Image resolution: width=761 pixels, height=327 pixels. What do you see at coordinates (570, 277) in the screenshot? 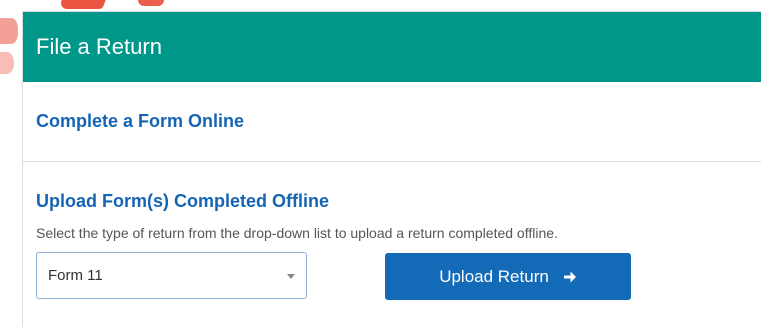
I see `arrow-right-icon` at bounding box center [570, 277].